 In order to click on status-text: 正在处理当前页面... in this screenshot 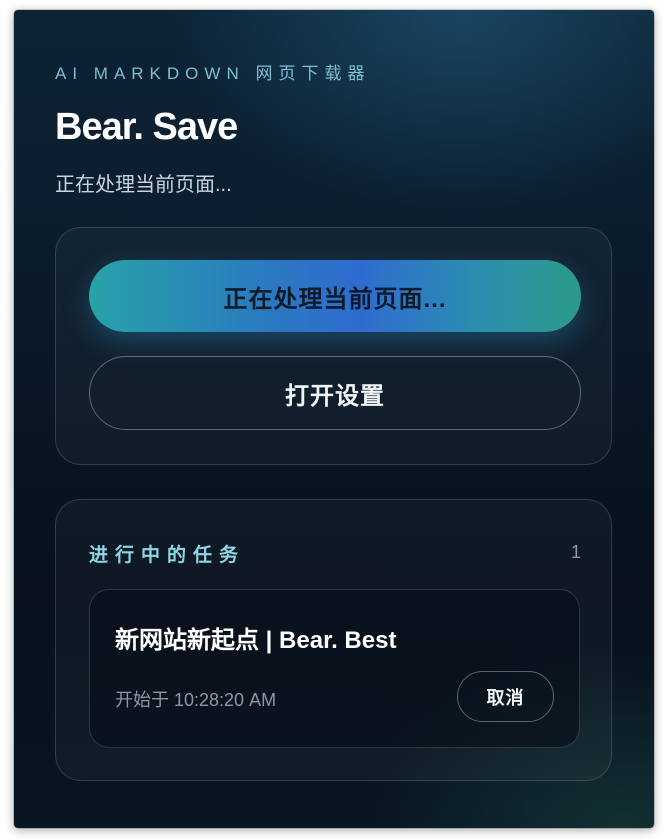, I will do `click(143, 185)`.